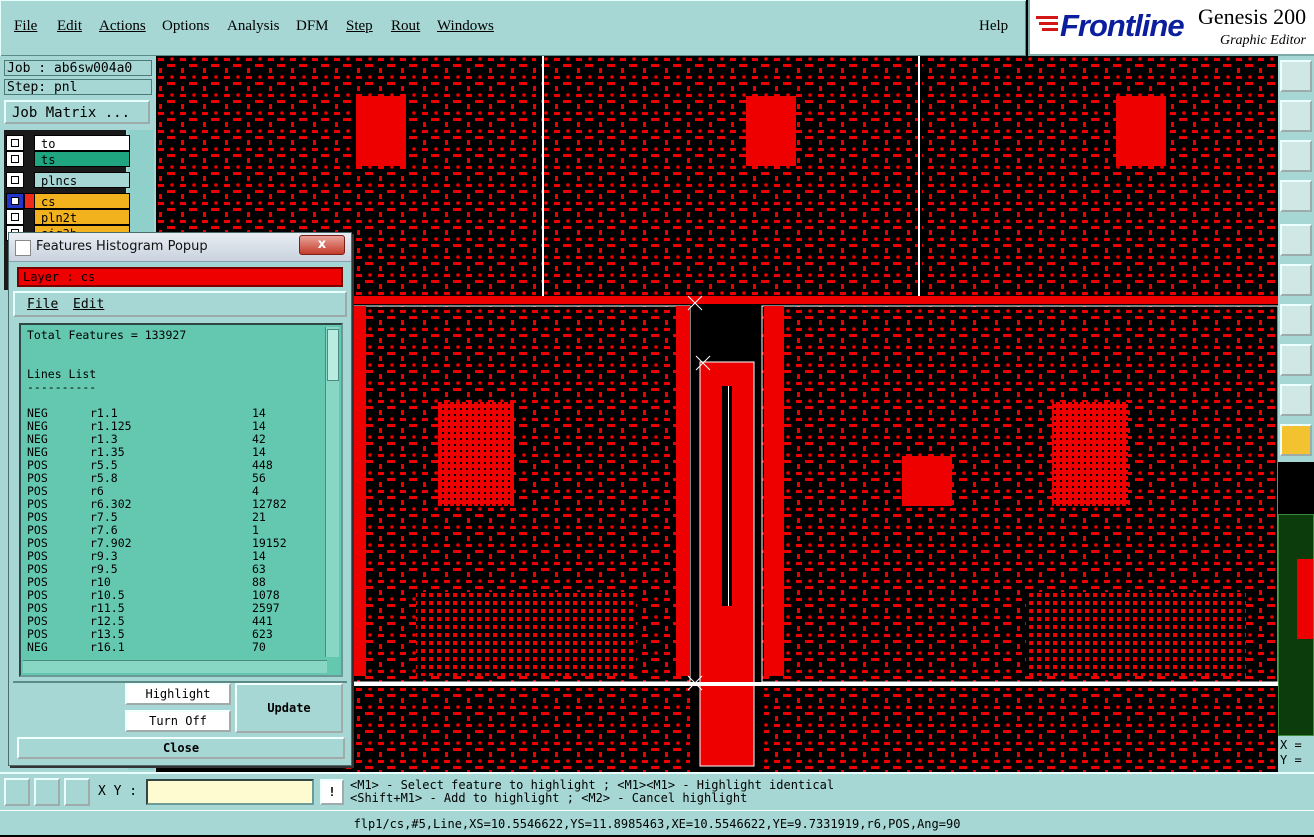  I want to click on turn-off-button: Turn Off, so click(178, 721).